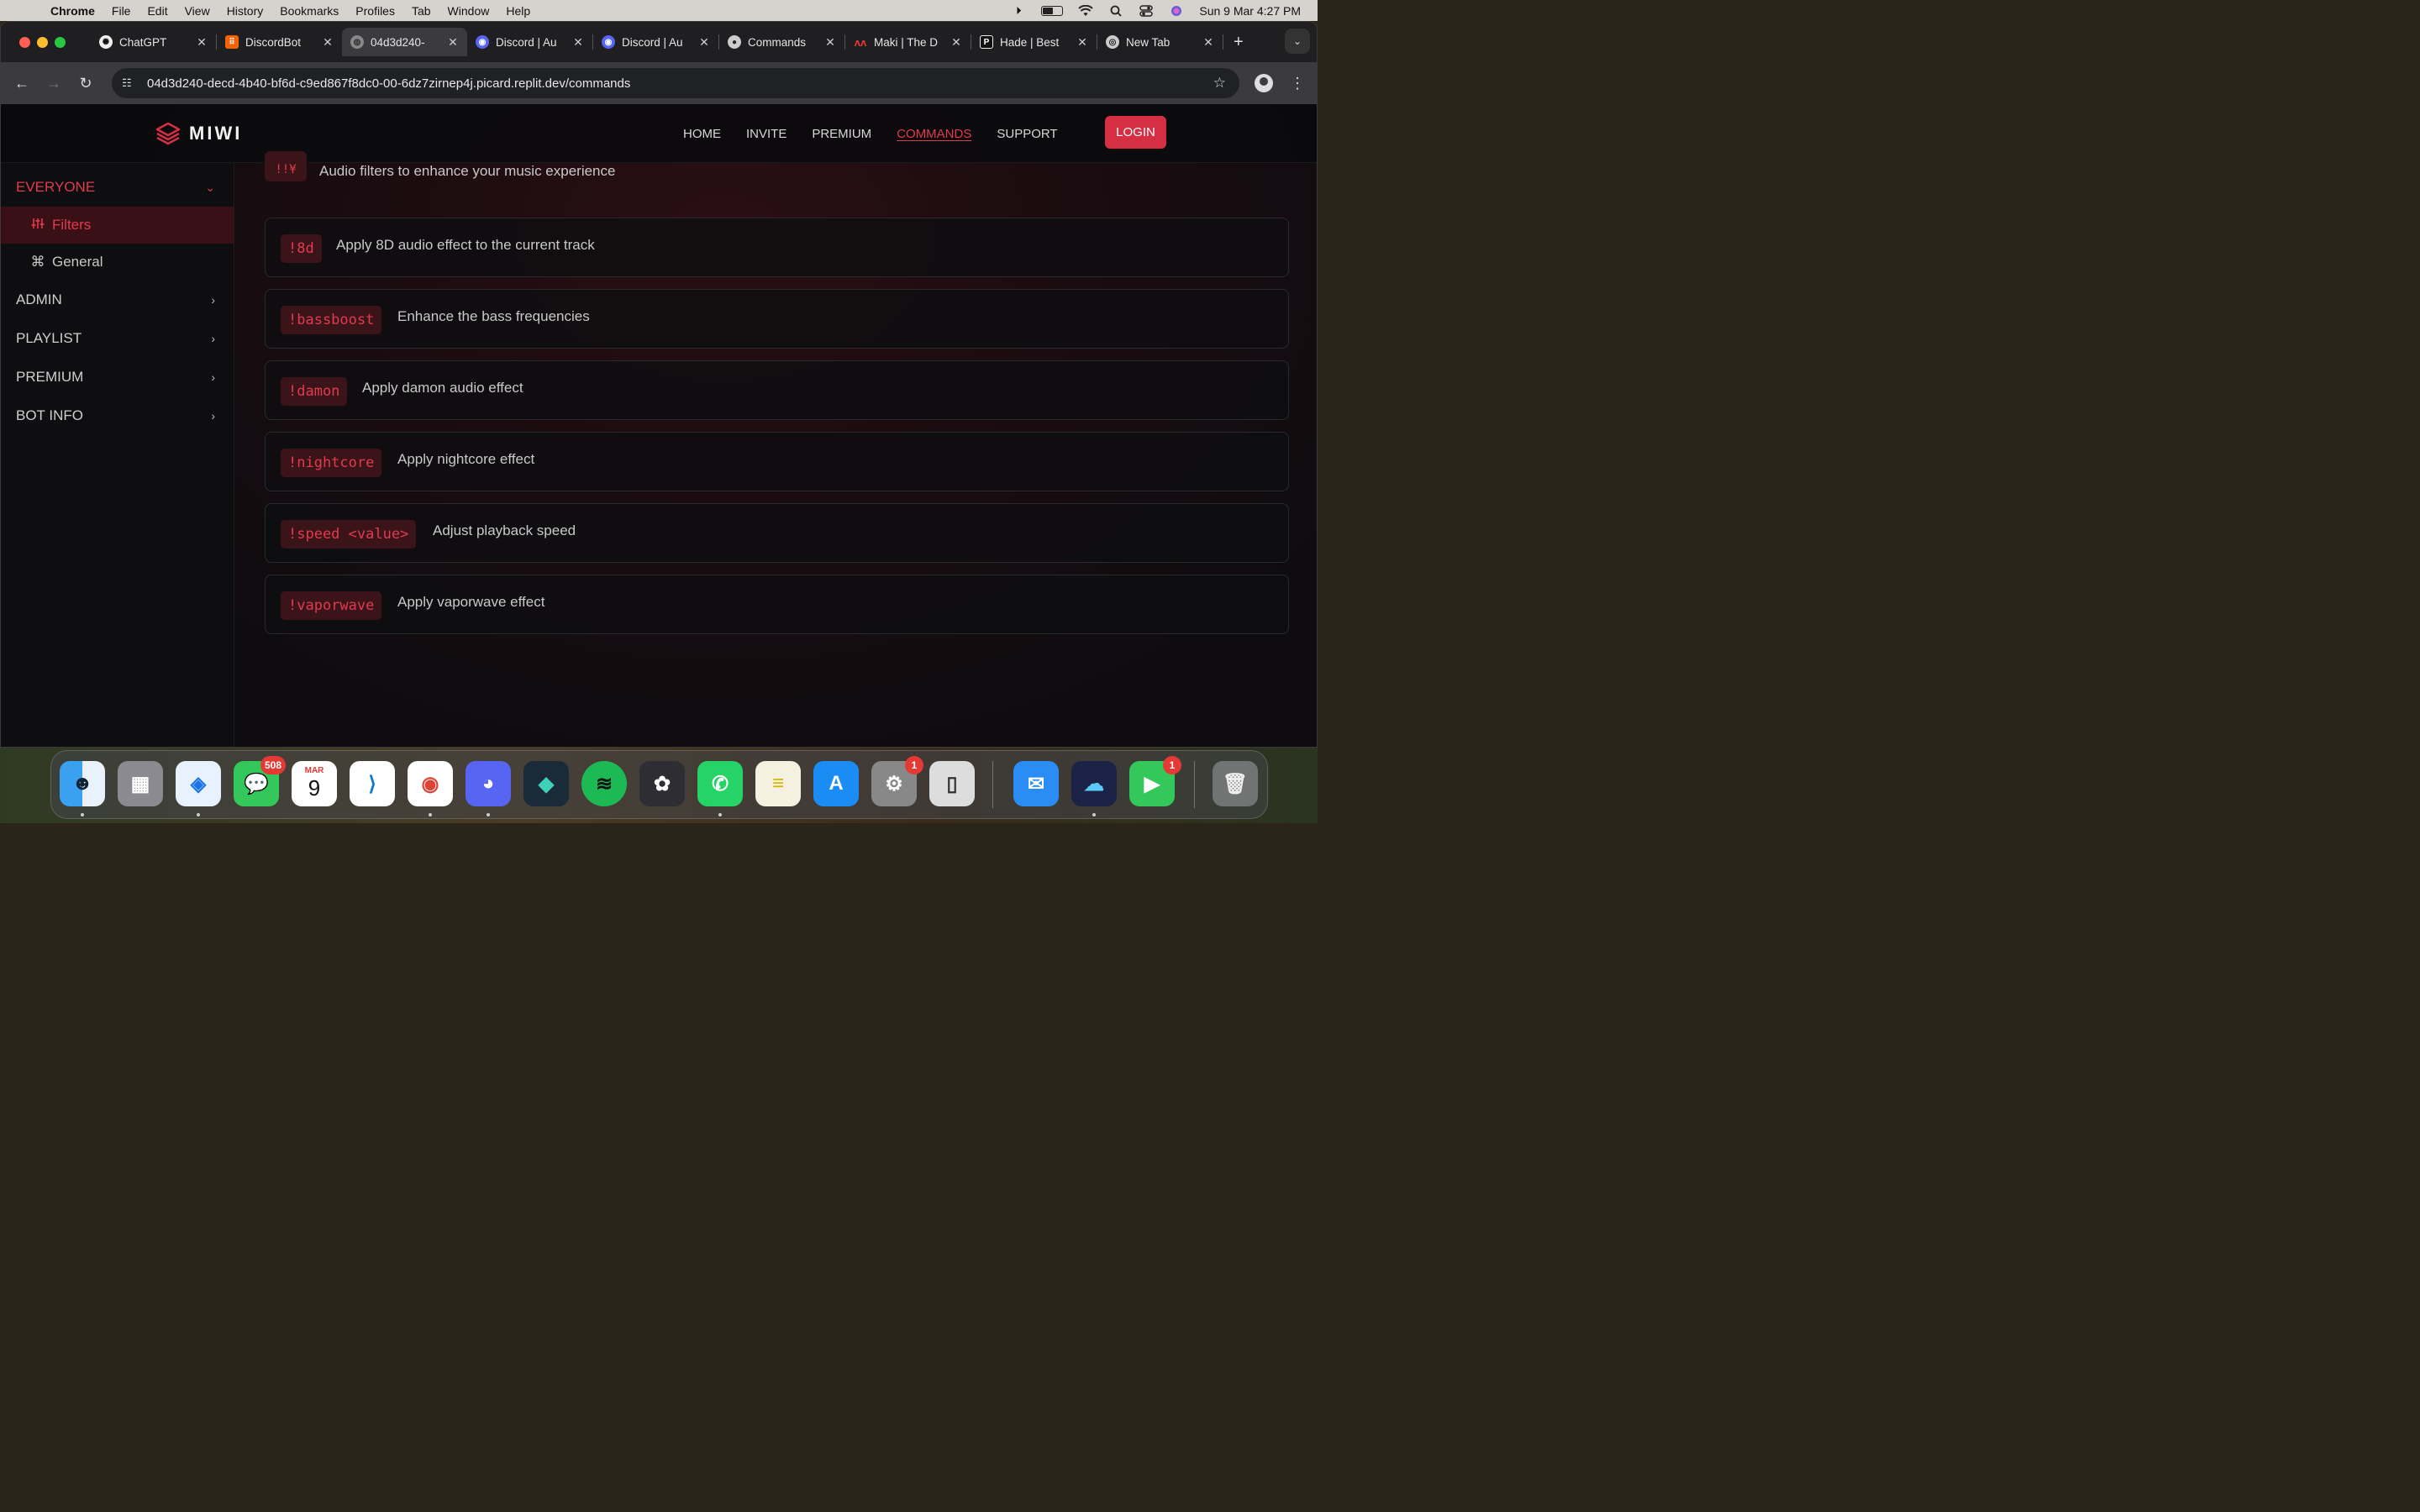 This screenshot has height=1512, width=2420. What do you see at coordinates (279, 42) in the screenshot?
I see `tab-discordbot: ⠿ DiscordBot ✕` at bounding box center [279, 42].